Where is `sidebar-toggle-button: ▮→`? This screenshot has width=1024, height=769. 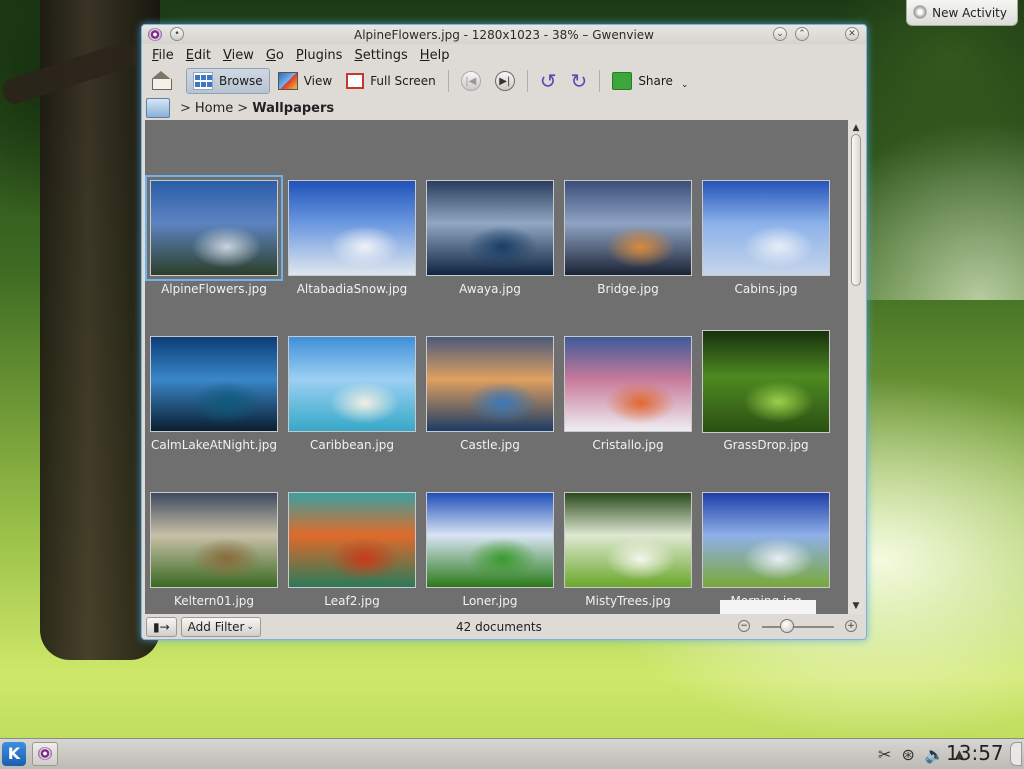
sidebar-toggle-button: ▮→ is located at coordinates (161, 626).